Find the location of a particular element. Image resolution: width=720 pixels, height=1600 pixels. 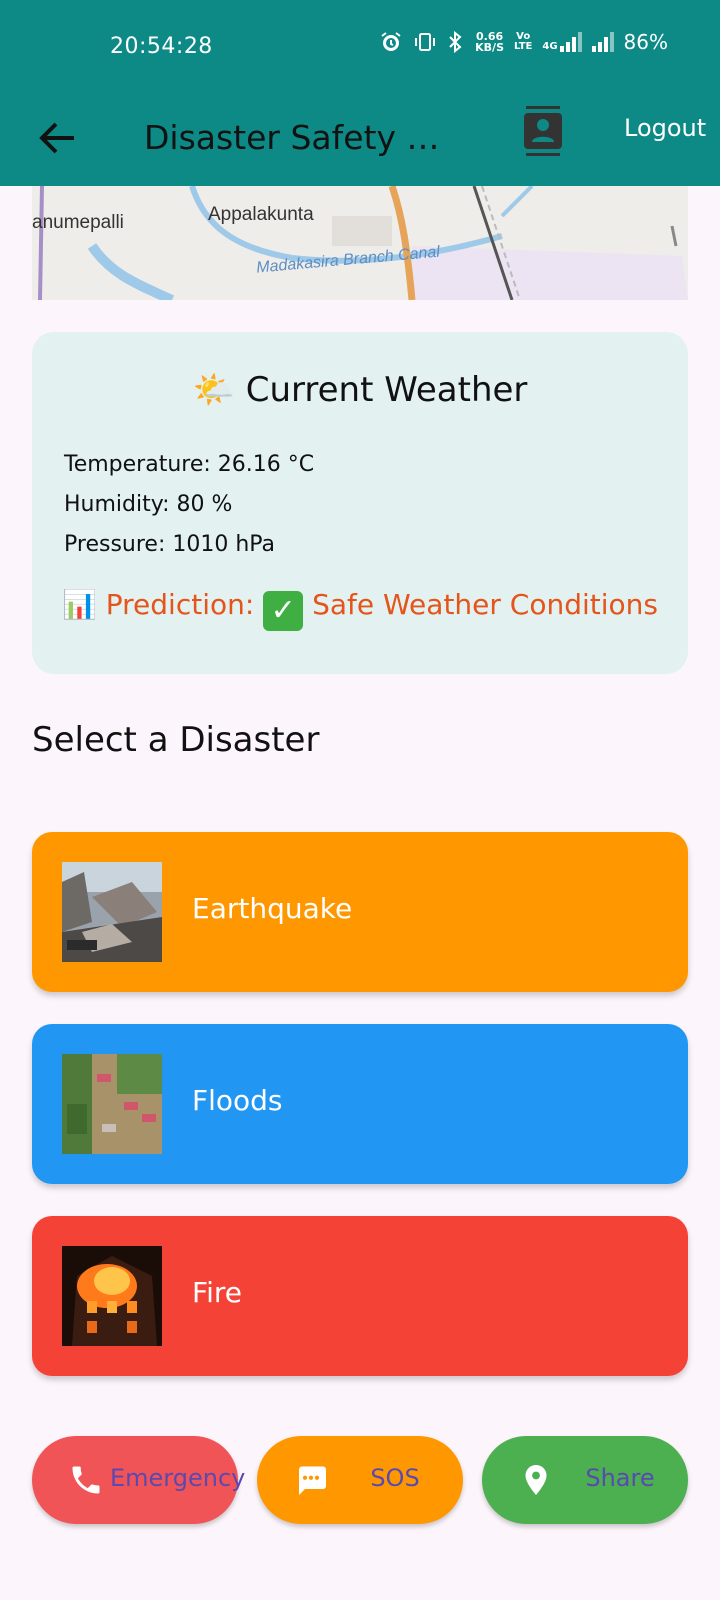

net-speed-unit: KB/S is located at coordinates (489, 47).